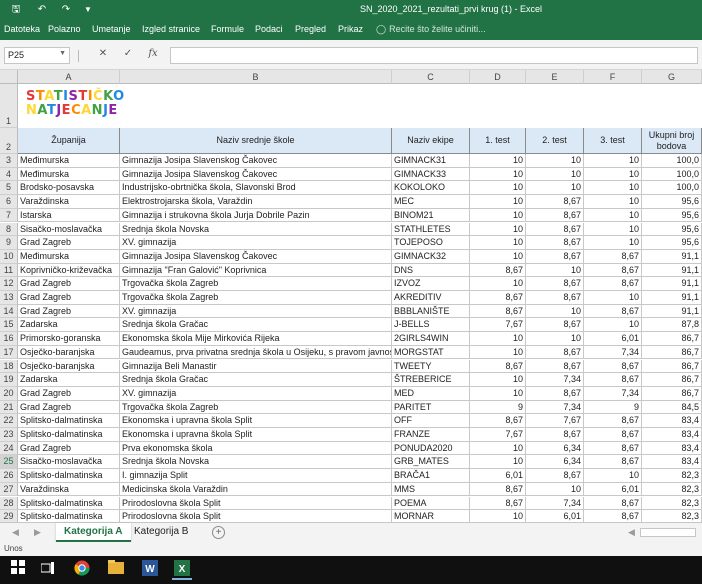 The image size is (702, 584). What do you see at coordinates (431, 243) in the screenshot?
I see `table-cell: TOJEPOSO` at bounding box center [431, 243].